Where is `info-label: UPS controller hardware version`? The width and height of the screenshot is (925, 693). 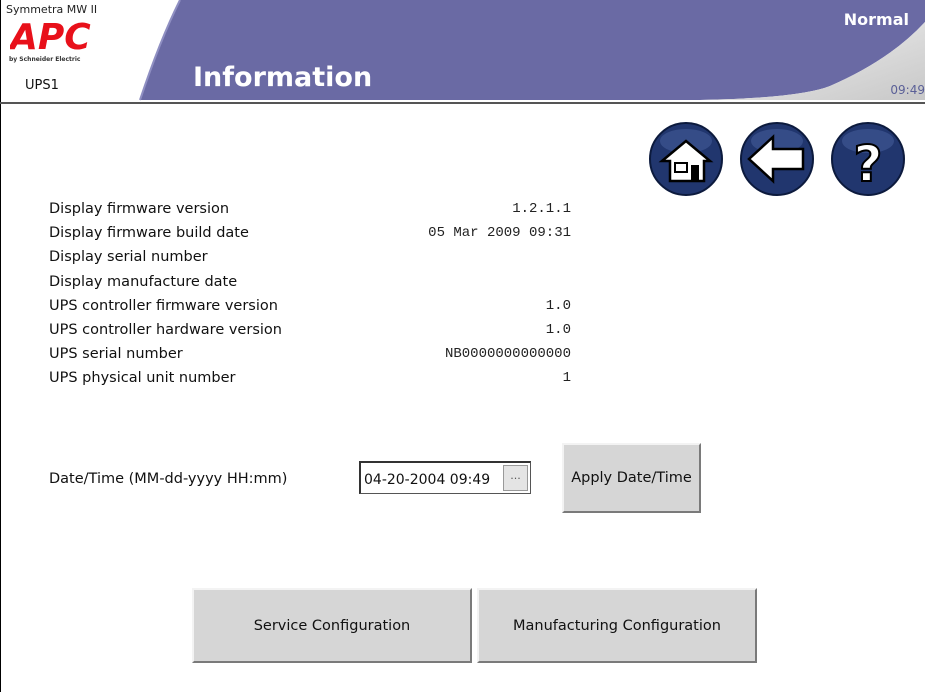
info-label: UPS controller hardware version is located at coordinates (165, 329).